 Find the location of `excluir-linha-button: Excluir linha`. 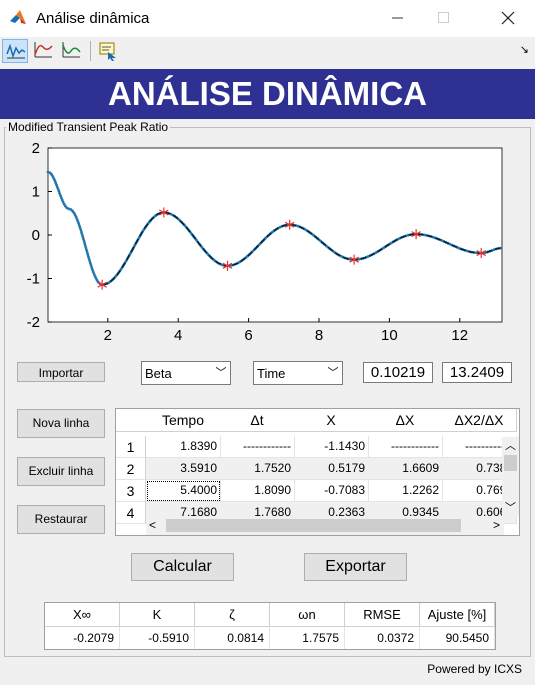

excluir-linha-button: Excluir linha is located at coordinates (61, 471).